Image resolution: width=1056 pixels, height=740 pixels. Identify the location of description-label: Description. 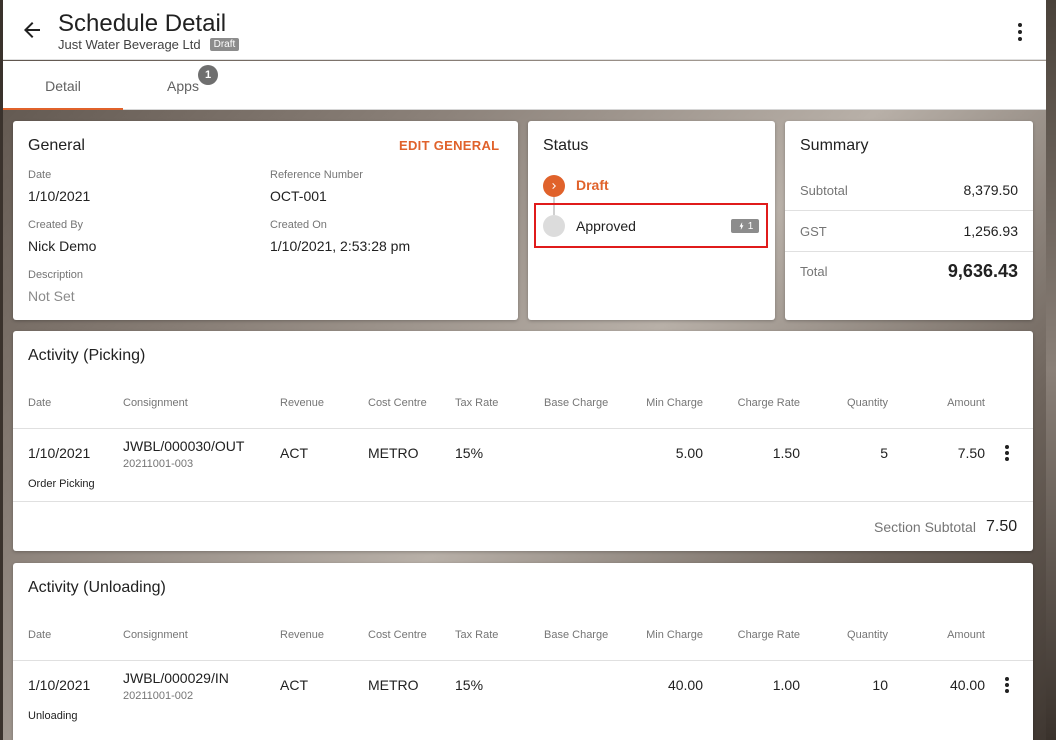
(56, 275).